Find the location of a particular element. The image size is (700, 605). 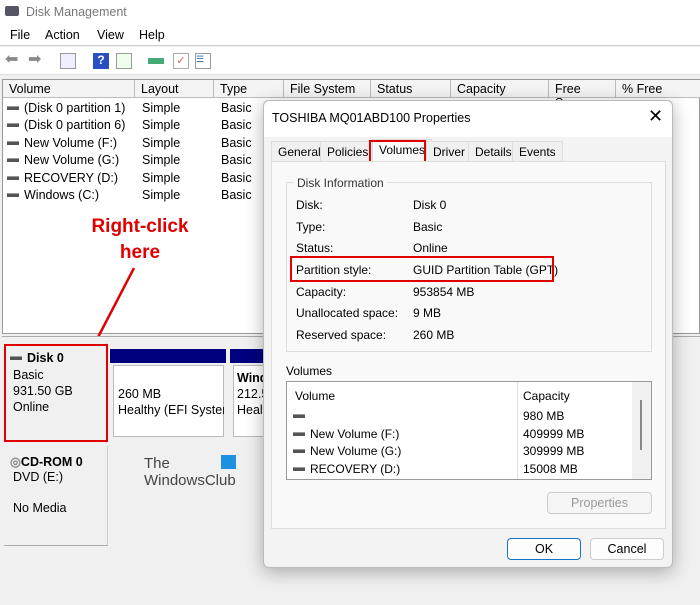

tab-events: Events is located at coordinates (537, 151).